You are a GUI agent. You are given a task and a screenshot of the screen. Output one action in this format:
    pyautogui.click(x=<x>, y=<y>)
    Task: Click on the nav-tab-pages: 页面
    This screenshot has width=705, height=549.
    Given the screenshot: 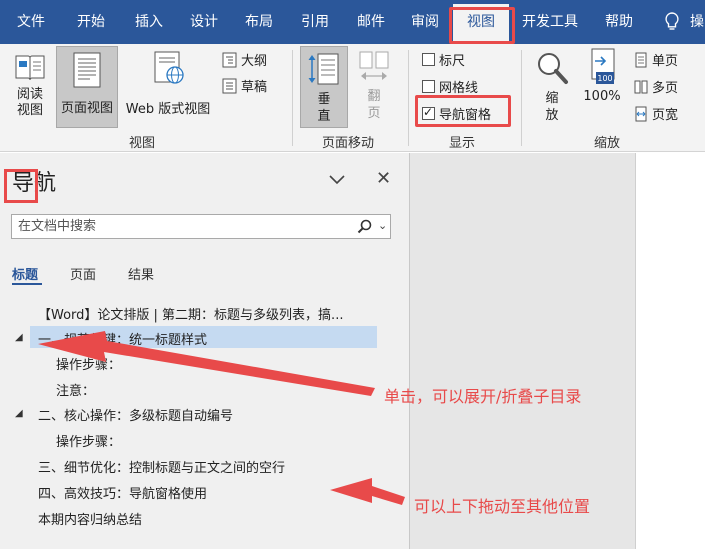 What is the action you would take?
    pyautogui.click(x=83, y=273)
    